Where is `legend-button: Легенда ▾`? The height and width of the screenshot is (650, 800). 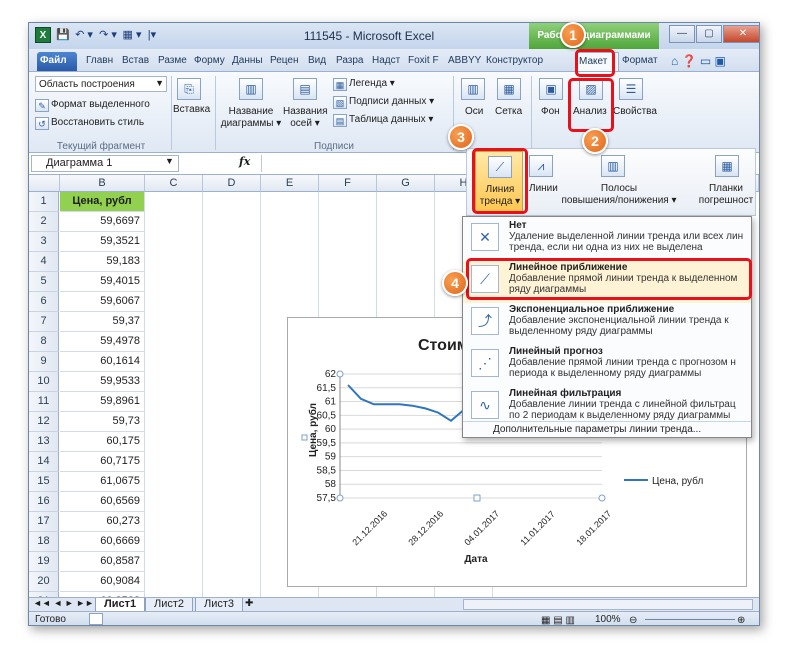 legend-button: Легенда ▾ is located at coordinates (372, 84).